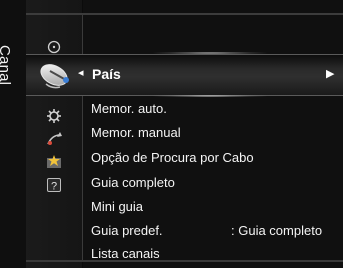  What do you see at coordinates (13, 134) in the screenshot?
I see `side-rail: Canal` at bounding box center [13, 134].